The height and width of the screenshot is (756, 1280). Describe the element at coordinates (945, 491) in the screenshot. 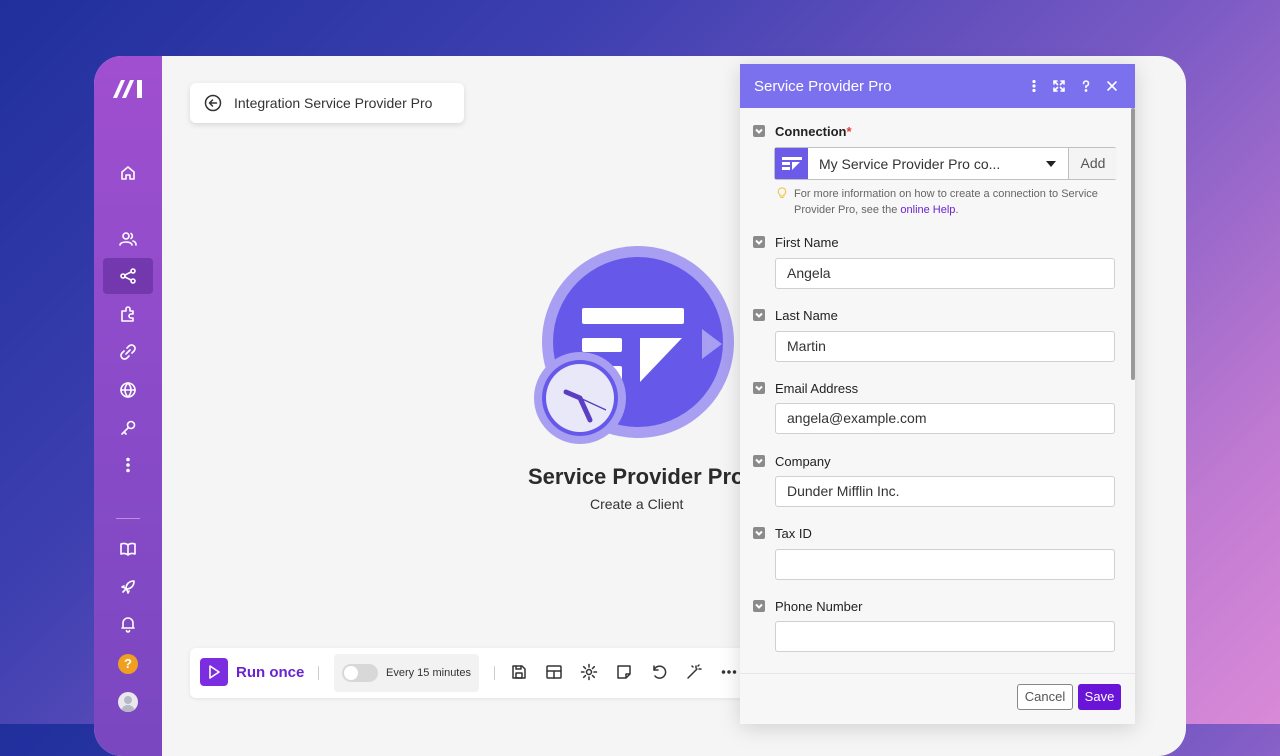

I see `company-field: Dunder Mifflin Inc.` at that location.